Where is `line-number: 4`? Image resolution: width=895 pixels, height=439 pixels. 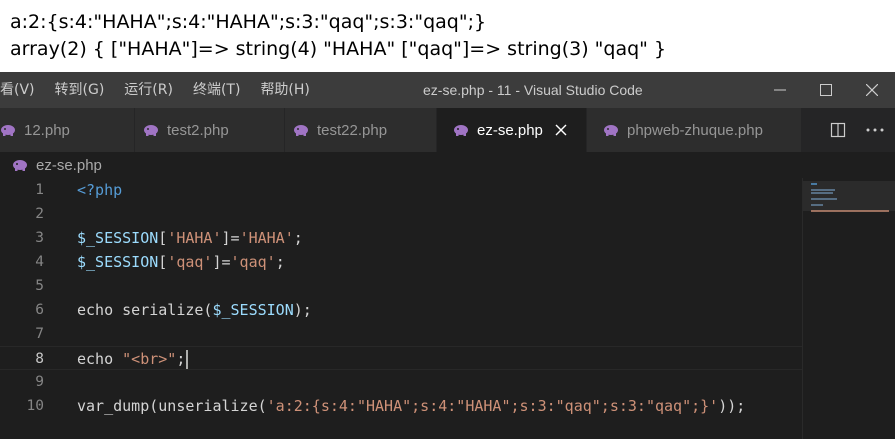 line-number: 4 is located at coordinates (39, 262).